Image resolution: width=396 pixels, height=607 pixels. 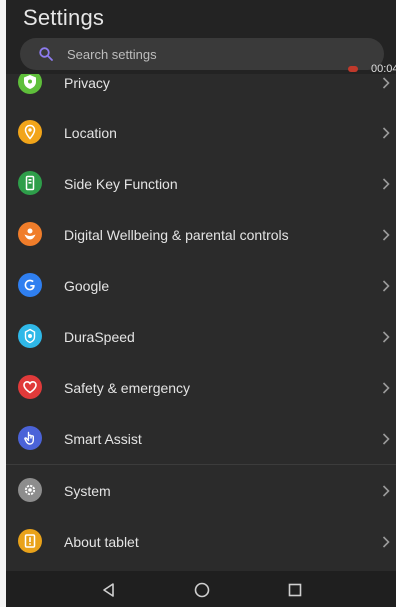 What do you see at coordinates (201, 388) in the screenshot?
I see `settings-item-safety-emergency: Safety & emergency` at bounding box center [201, 388].